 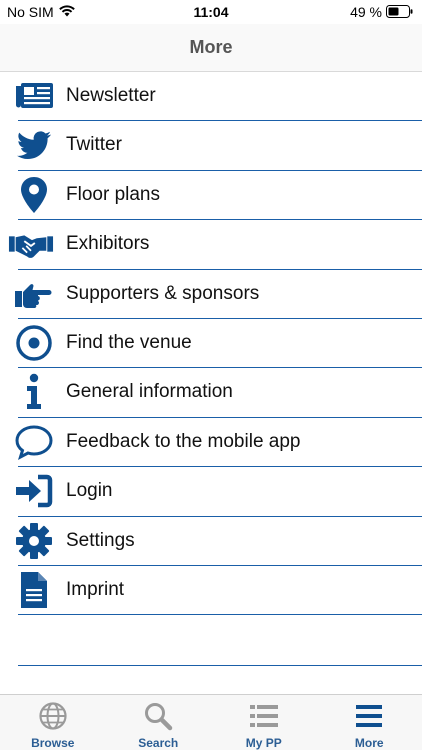 What do you see at coordinates (211, 541) in the screenshot?
I see `menu-item-settings: Settings` at bounding box center [211, 541].